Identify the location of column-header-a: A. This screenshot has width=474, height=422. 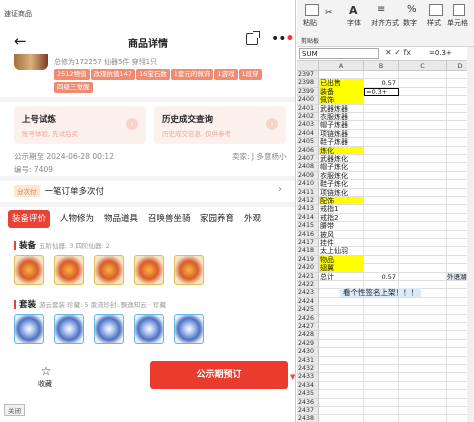
(341, 66).